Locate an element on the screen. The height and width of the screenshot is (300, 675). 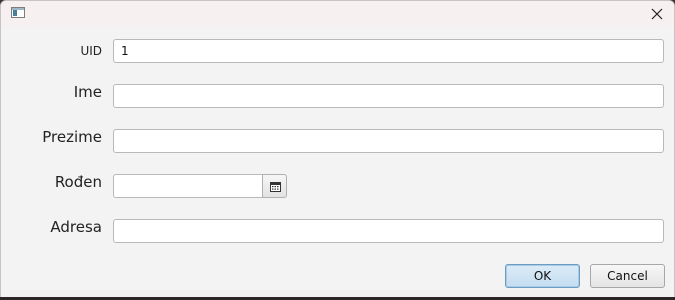
title-bar is located at coordinates (337, 14).